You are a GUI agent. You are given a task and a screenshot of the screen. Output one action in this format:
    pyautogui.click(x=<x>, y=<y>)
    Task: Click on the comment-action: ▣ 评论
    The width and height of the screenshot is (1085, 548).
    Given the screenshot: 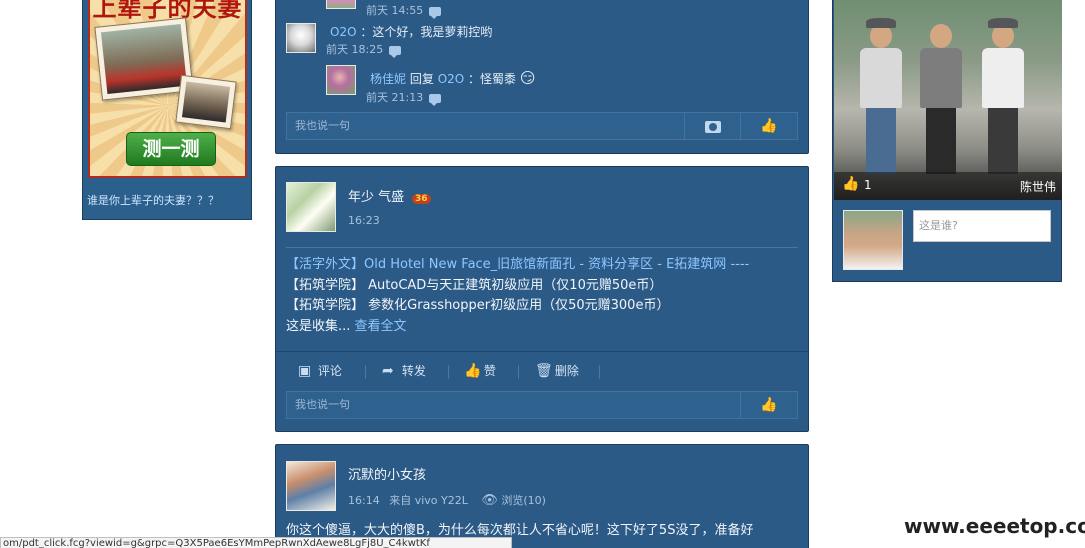 What is the action you would take?
    pyautogui.click(x=320, y=370)
    